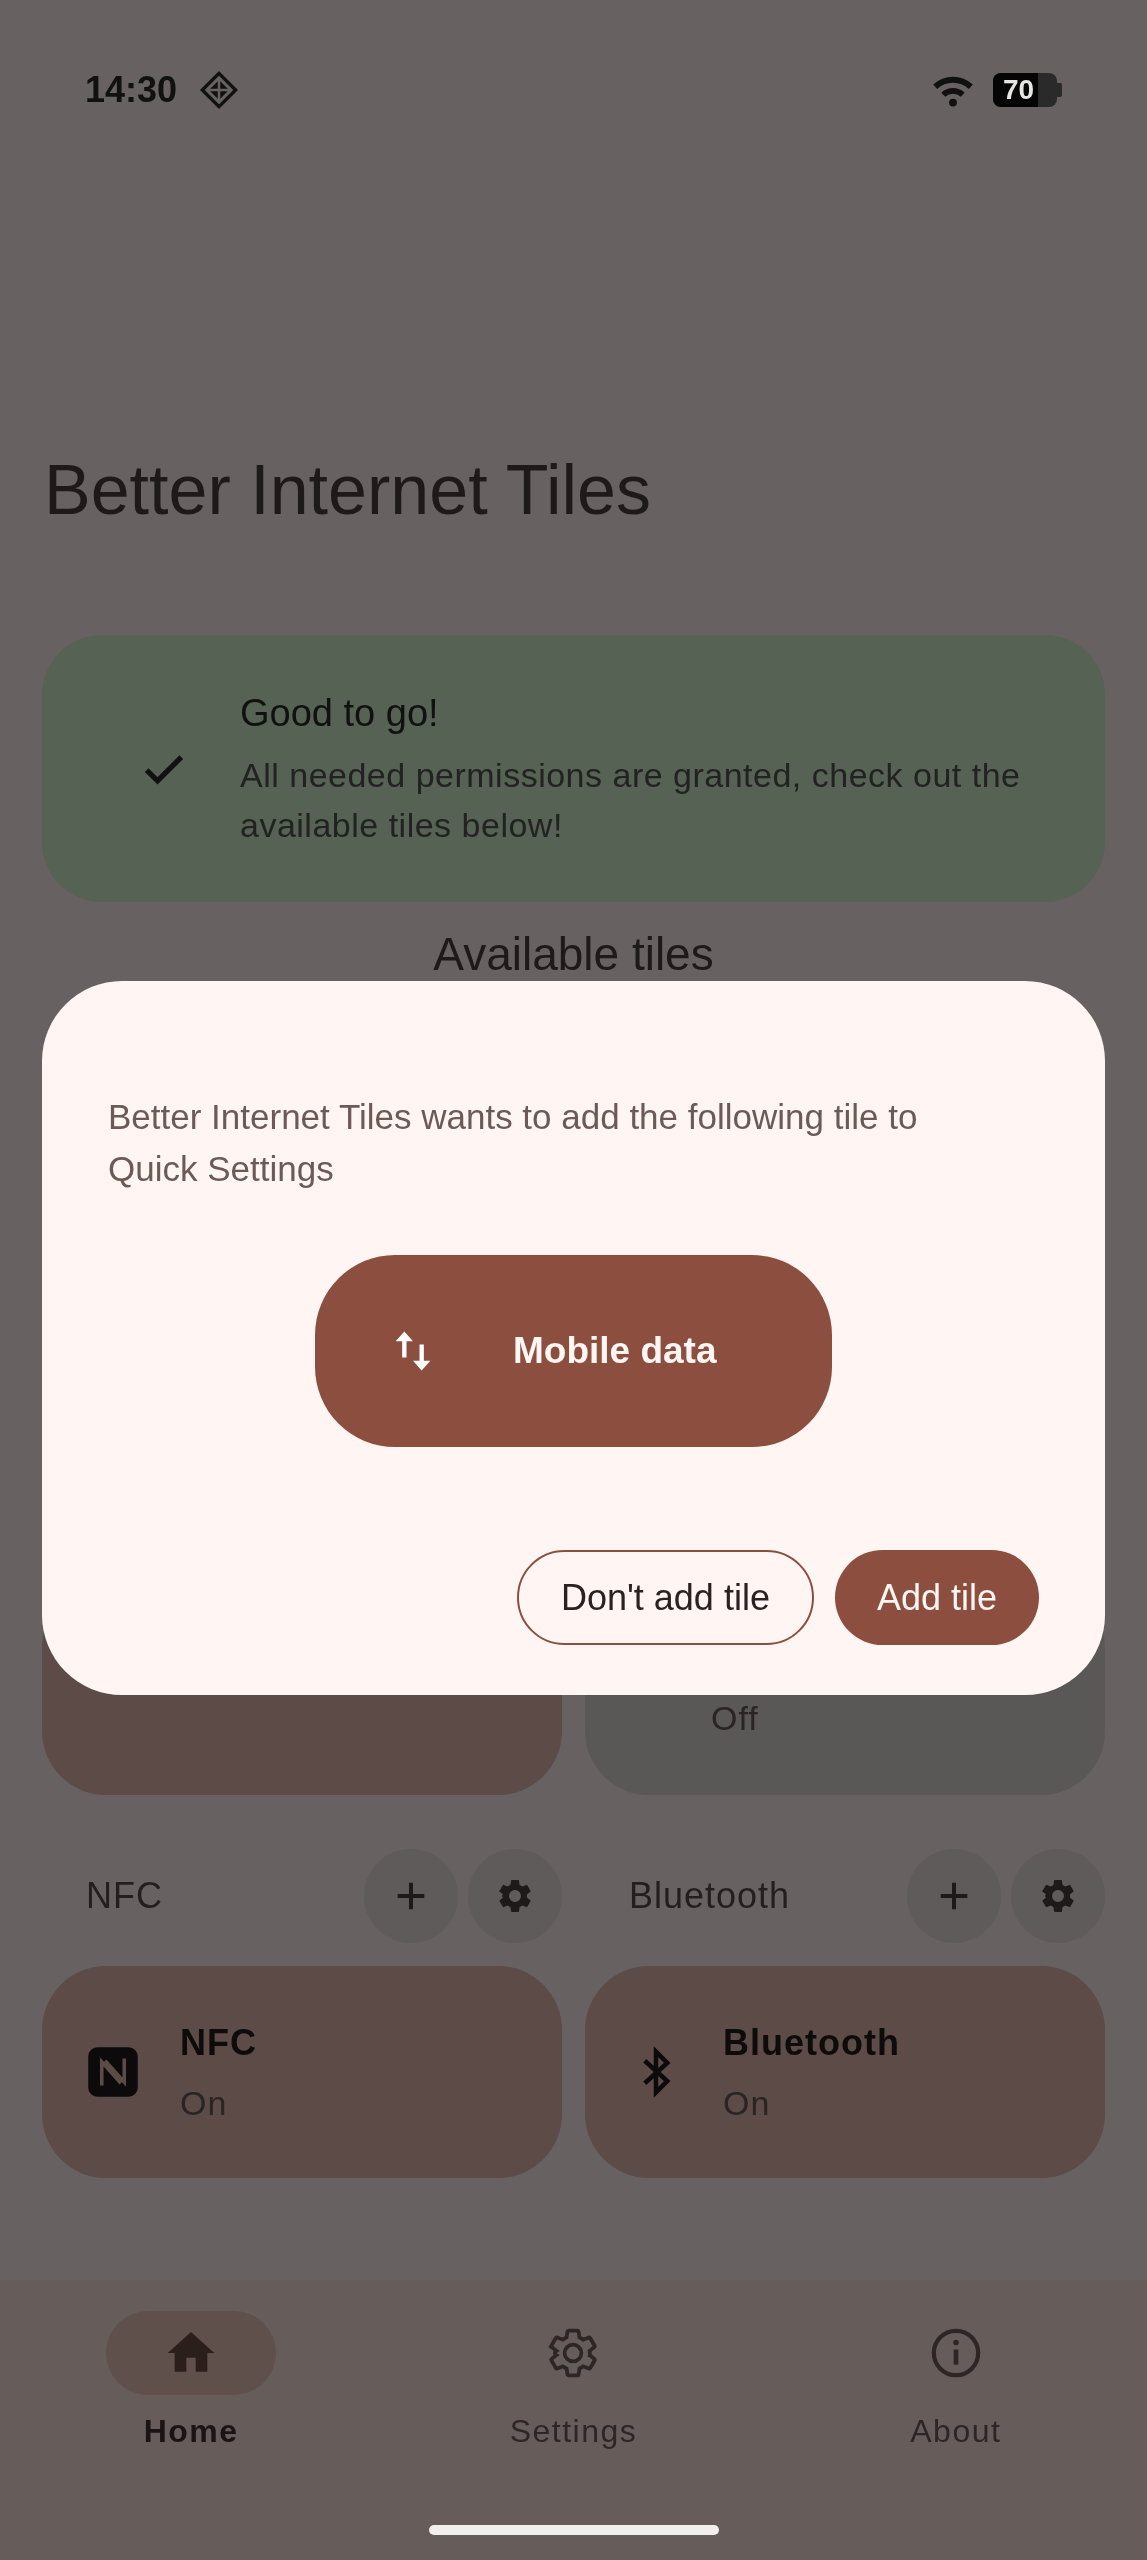  I want to click on section-title: Available tiles, so click(573, 954).